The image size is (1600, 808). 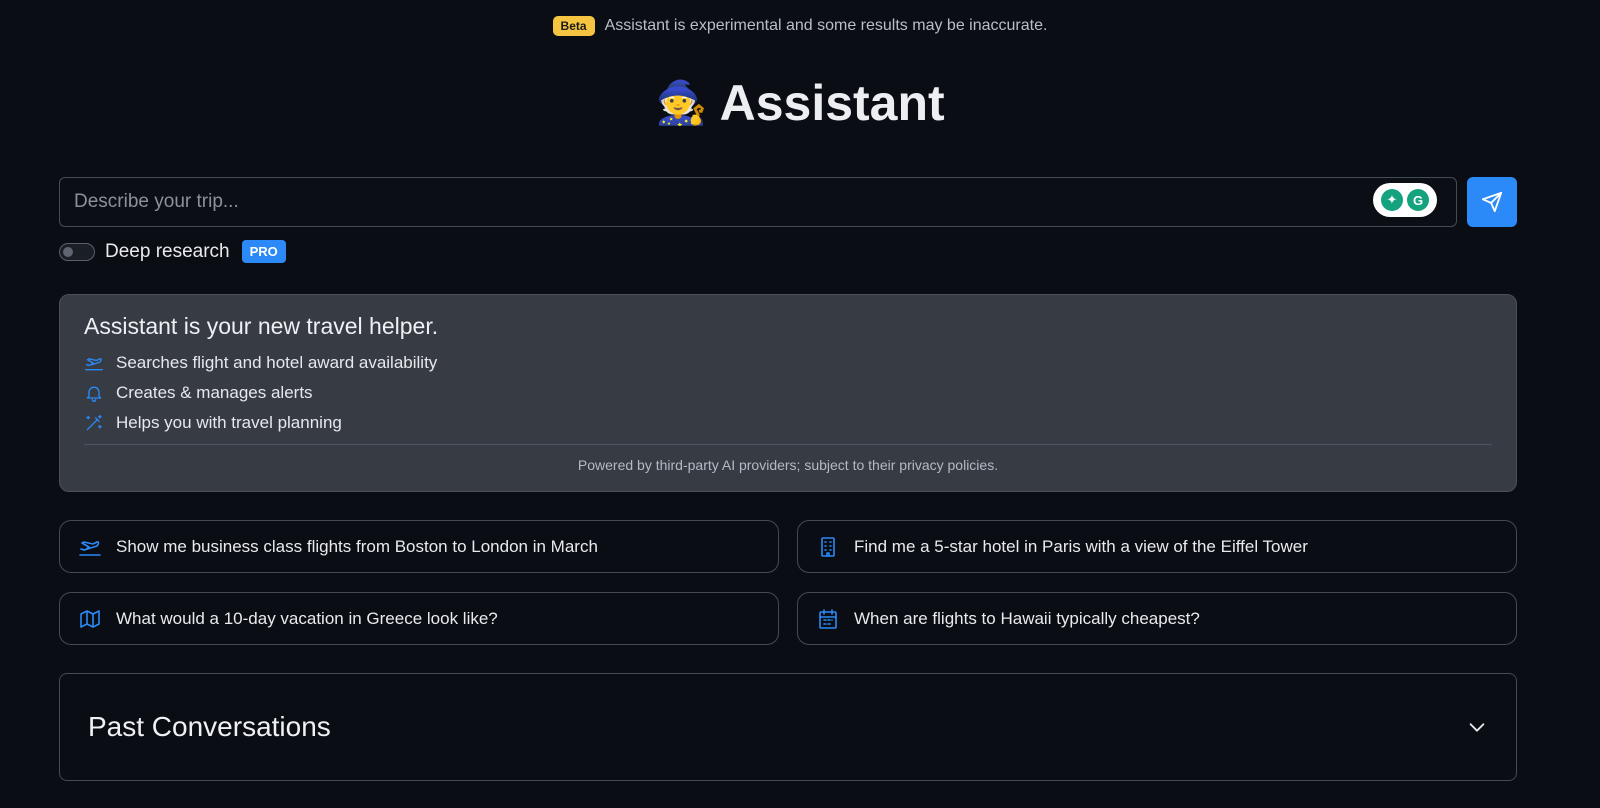 What do you see at coordinates (90, 618) in the screenshot?
I see `map-icon` at bounding box center [90, 618].